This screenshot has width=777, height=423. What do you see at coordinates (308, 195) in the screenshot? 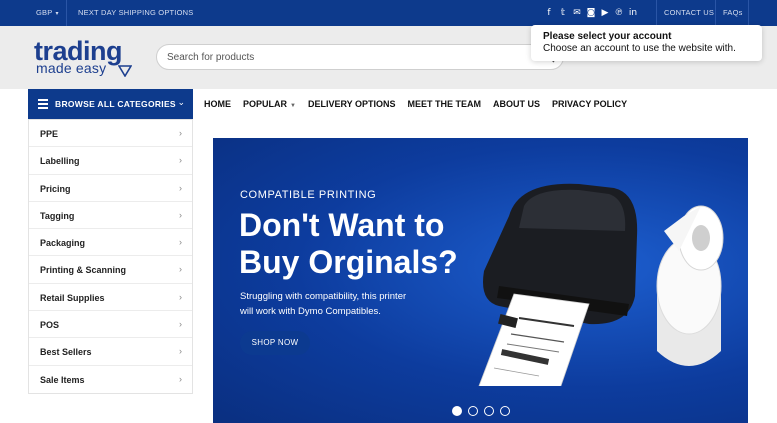
I see `hero-kicker: COMPATIBLE PRINTING` at bounding box center [308, 195].